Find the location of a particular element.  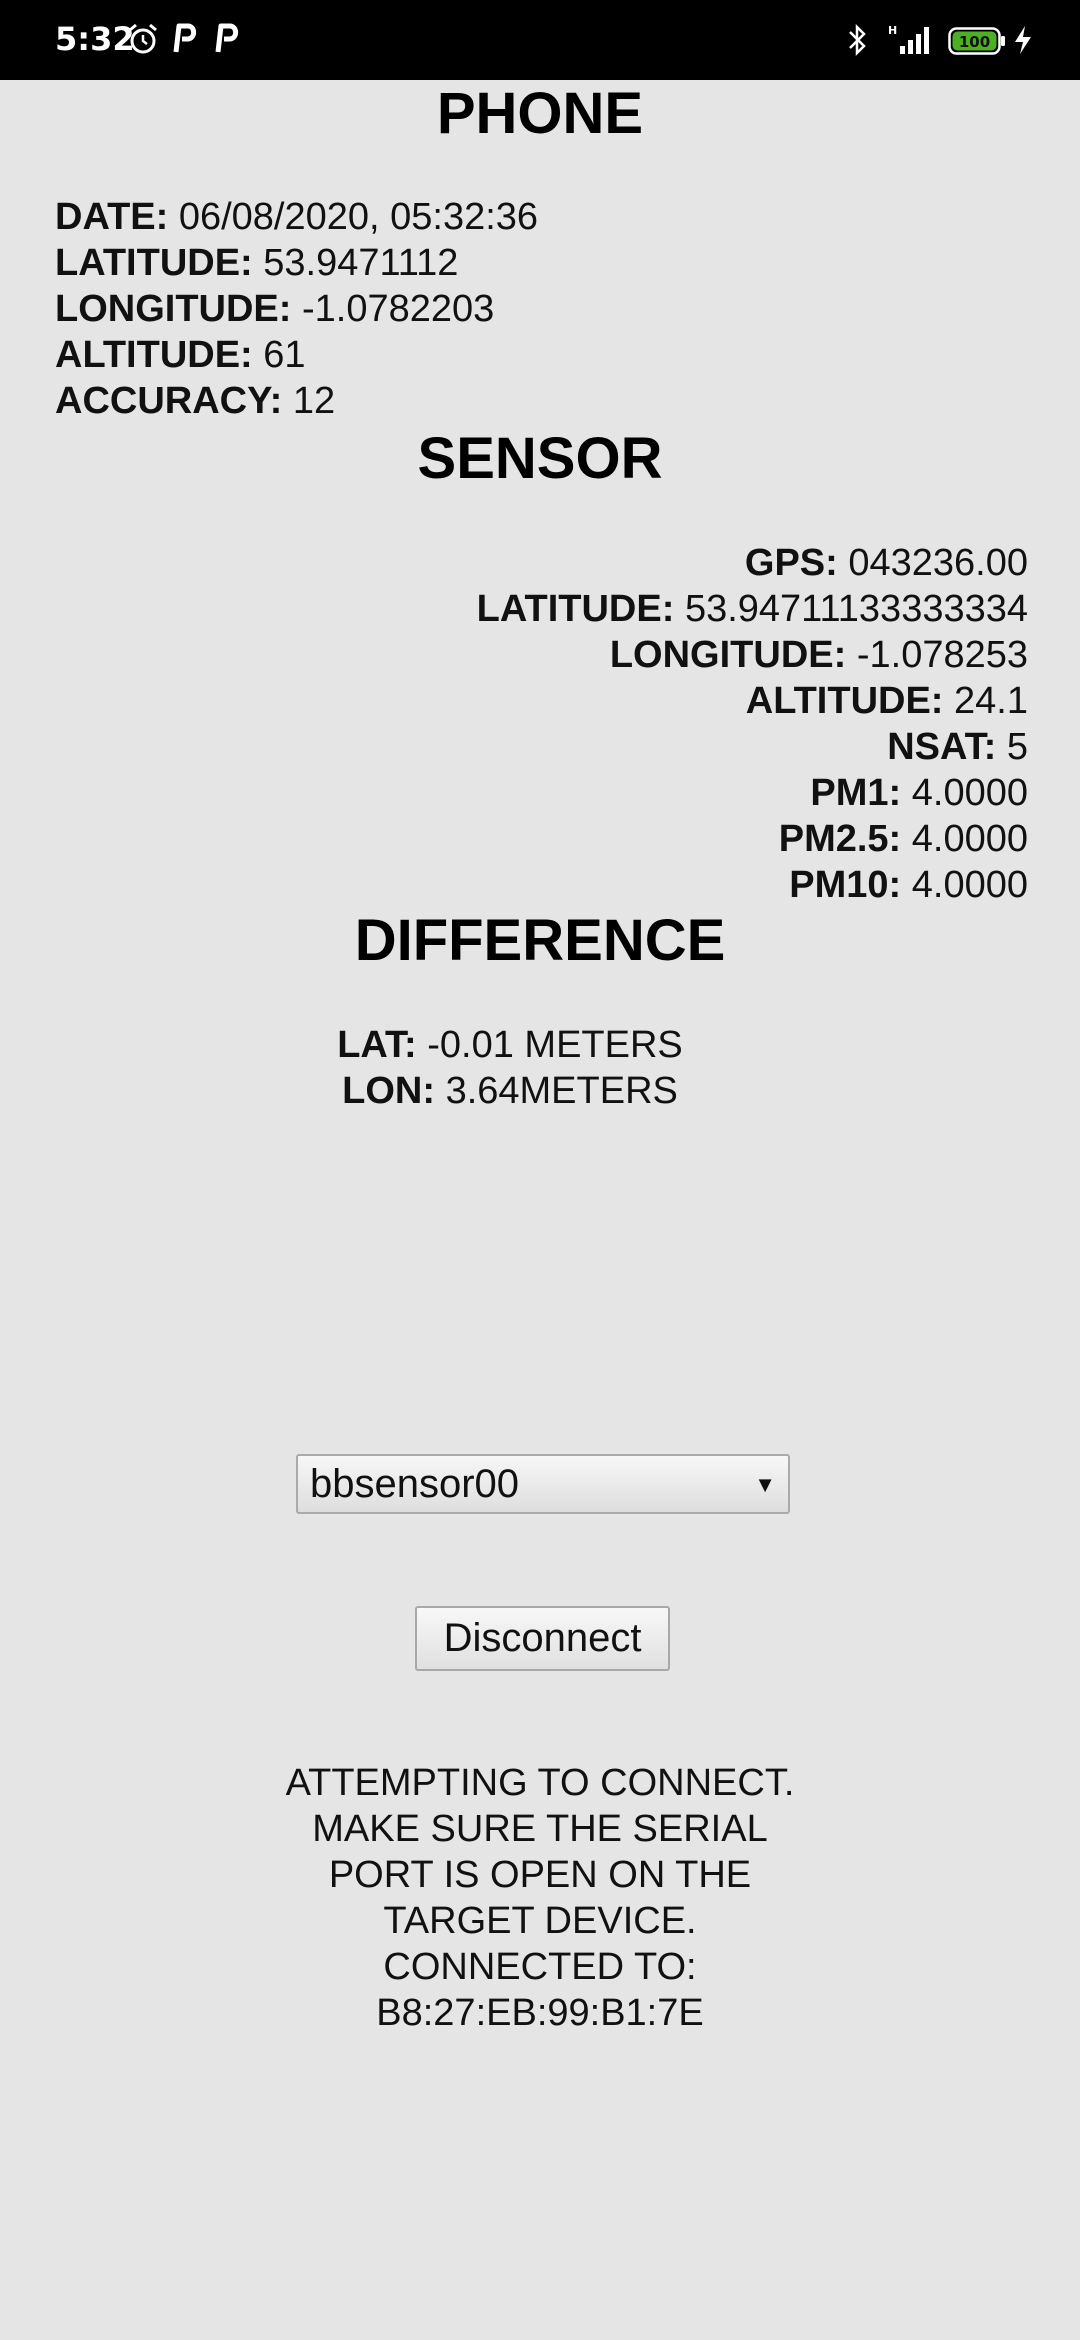

phone-longitude-row: LONGITUDE: -1.0782203 is located at coordinates (296, 309).